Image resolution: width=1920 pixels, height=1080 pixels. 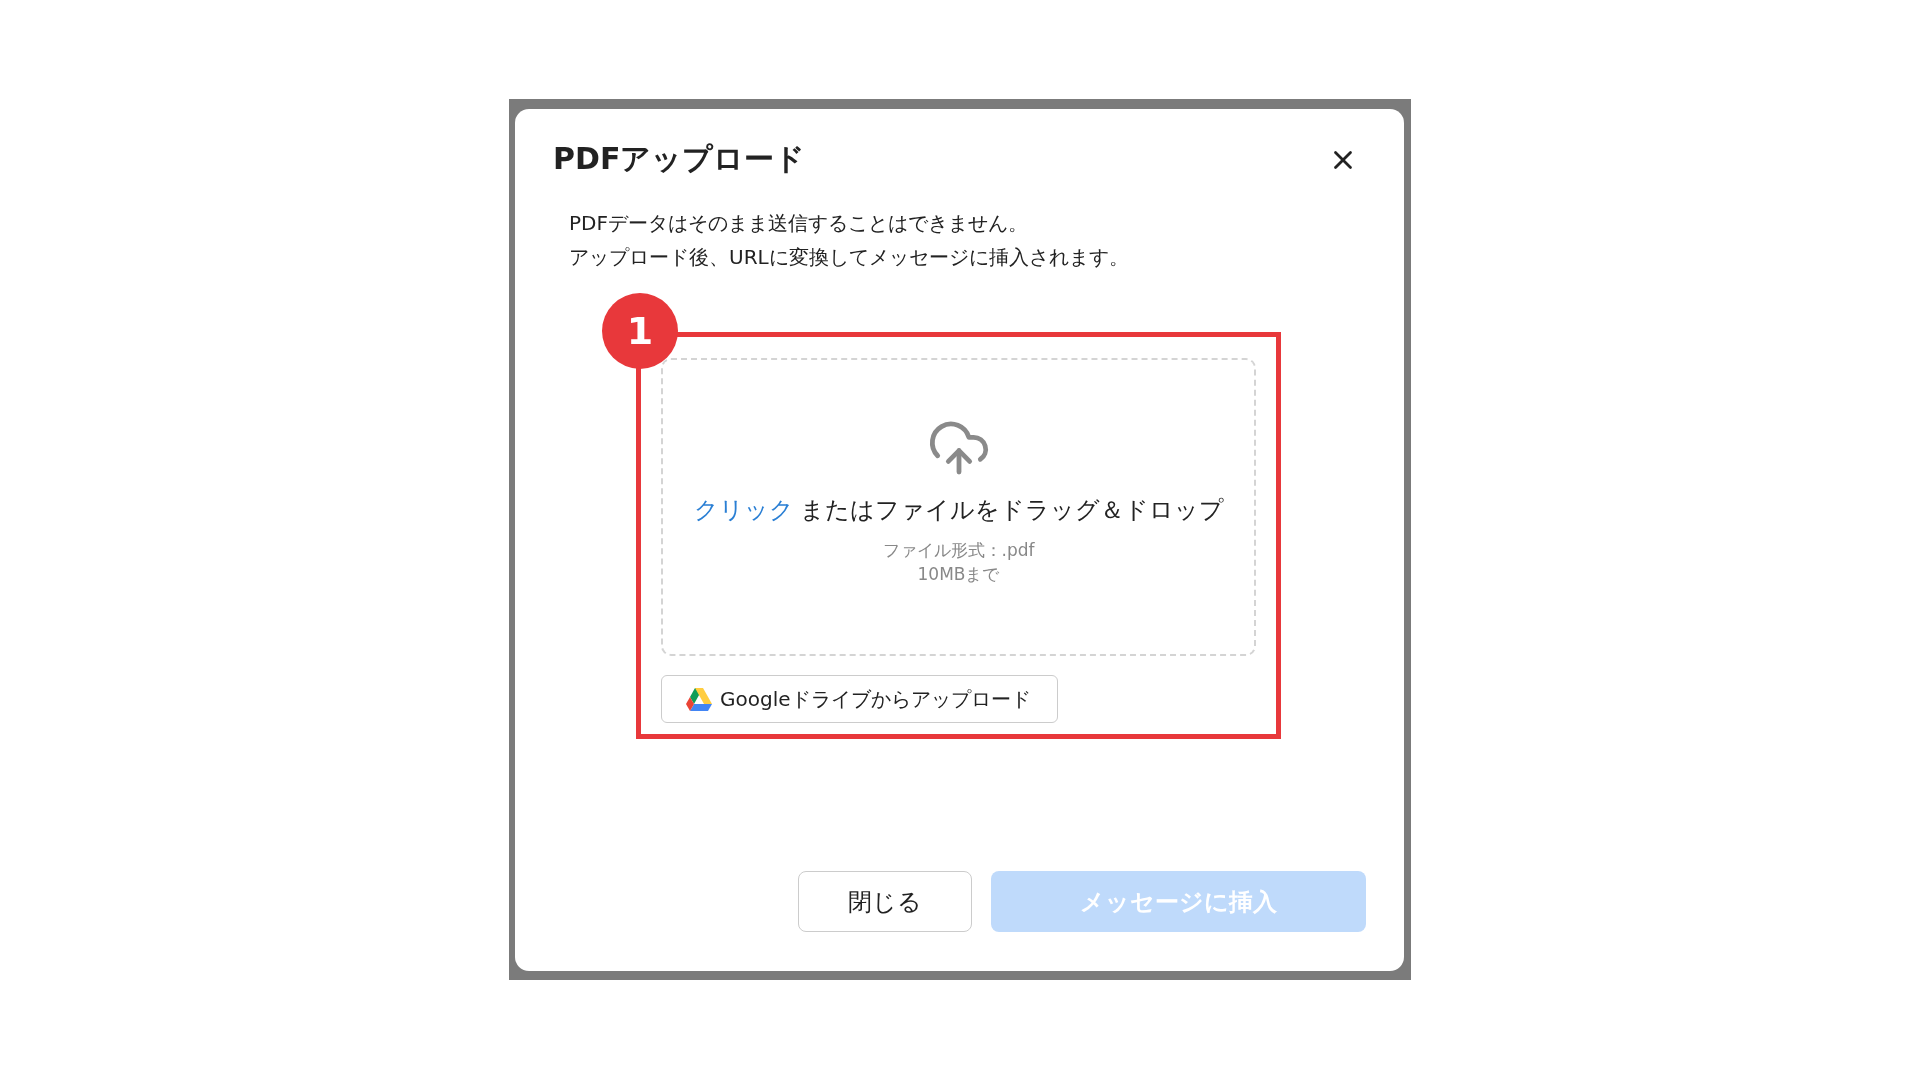 What do you see at coordinates (958, 574) in the screenshot?
I see `size-limit-text: 10MBまで` at bounding box center [958, 574].